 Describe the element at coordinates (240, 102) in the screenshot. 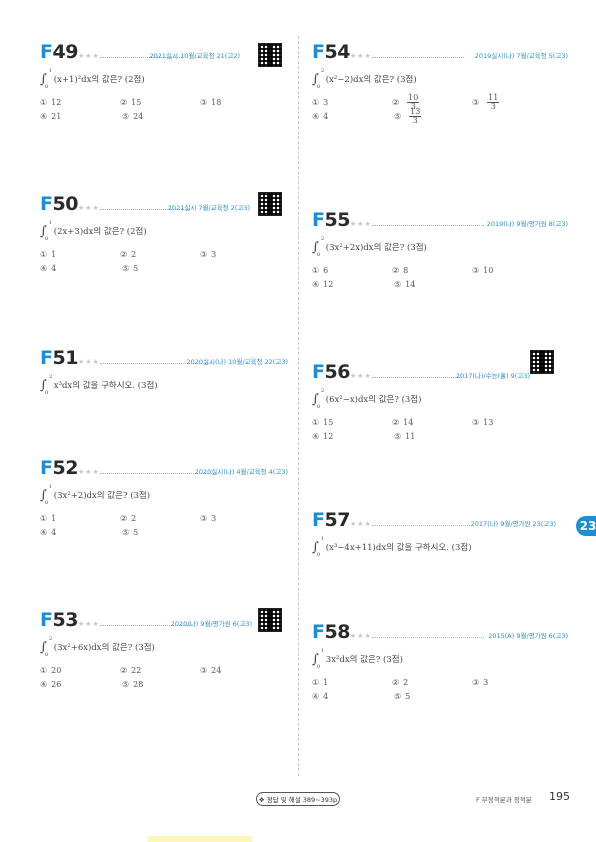

I see `answer-choice: ③ 18` at that location.